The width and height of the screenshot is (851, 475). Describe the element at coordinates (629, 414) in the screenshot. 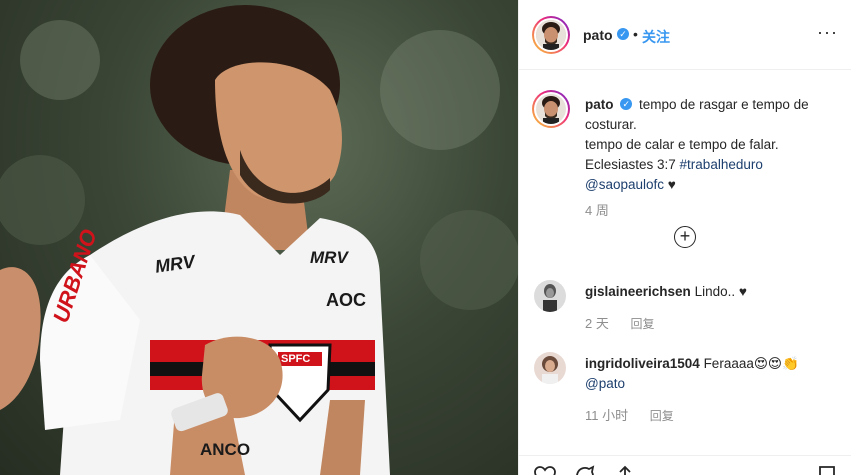

I see `comment-meta: 11 小时 回复` at that location.